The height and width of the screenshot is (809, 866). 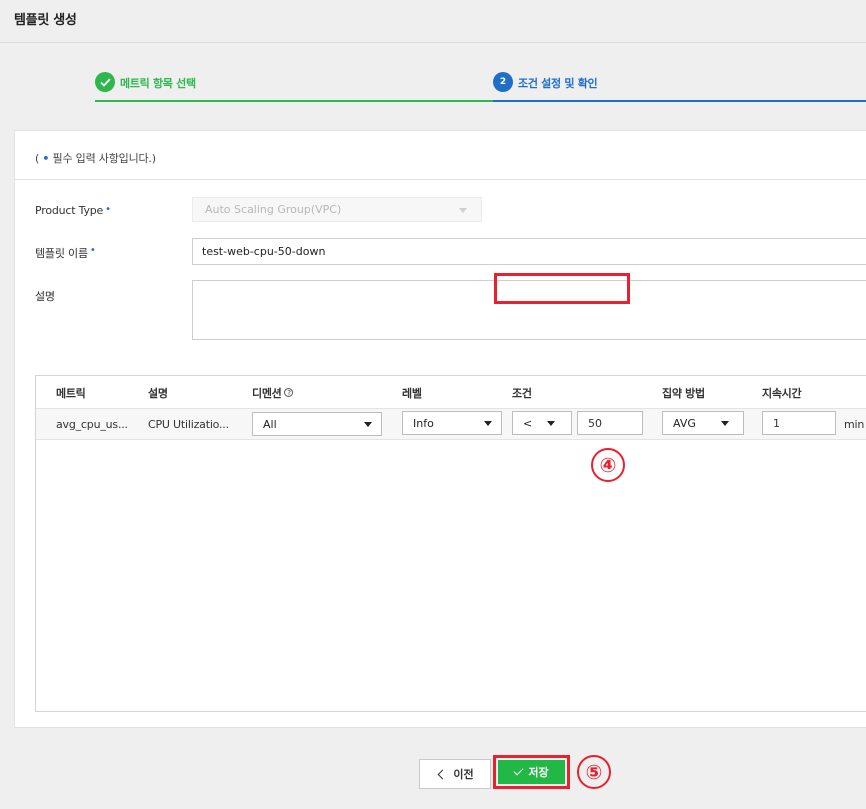 I want to click on template-name-input: test-web-cpu-50-down, so click(x=529, y=251).